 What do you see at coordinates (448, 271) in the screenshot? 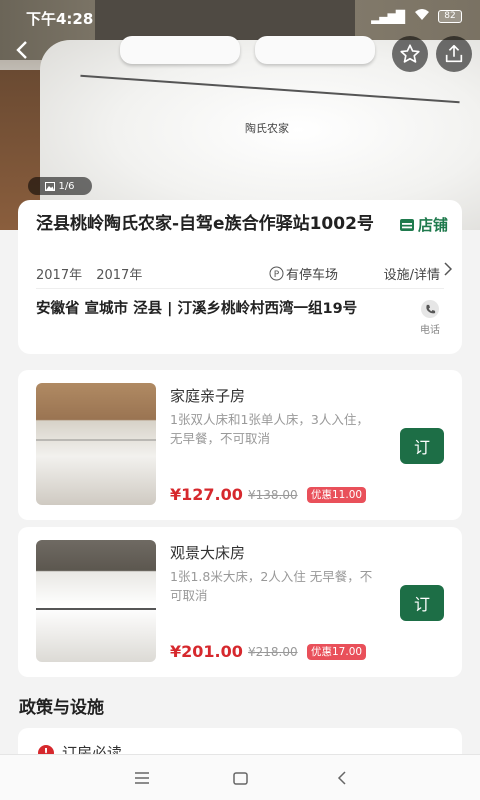
I see `chevron-right-icon` at bounding box center [448, 271].